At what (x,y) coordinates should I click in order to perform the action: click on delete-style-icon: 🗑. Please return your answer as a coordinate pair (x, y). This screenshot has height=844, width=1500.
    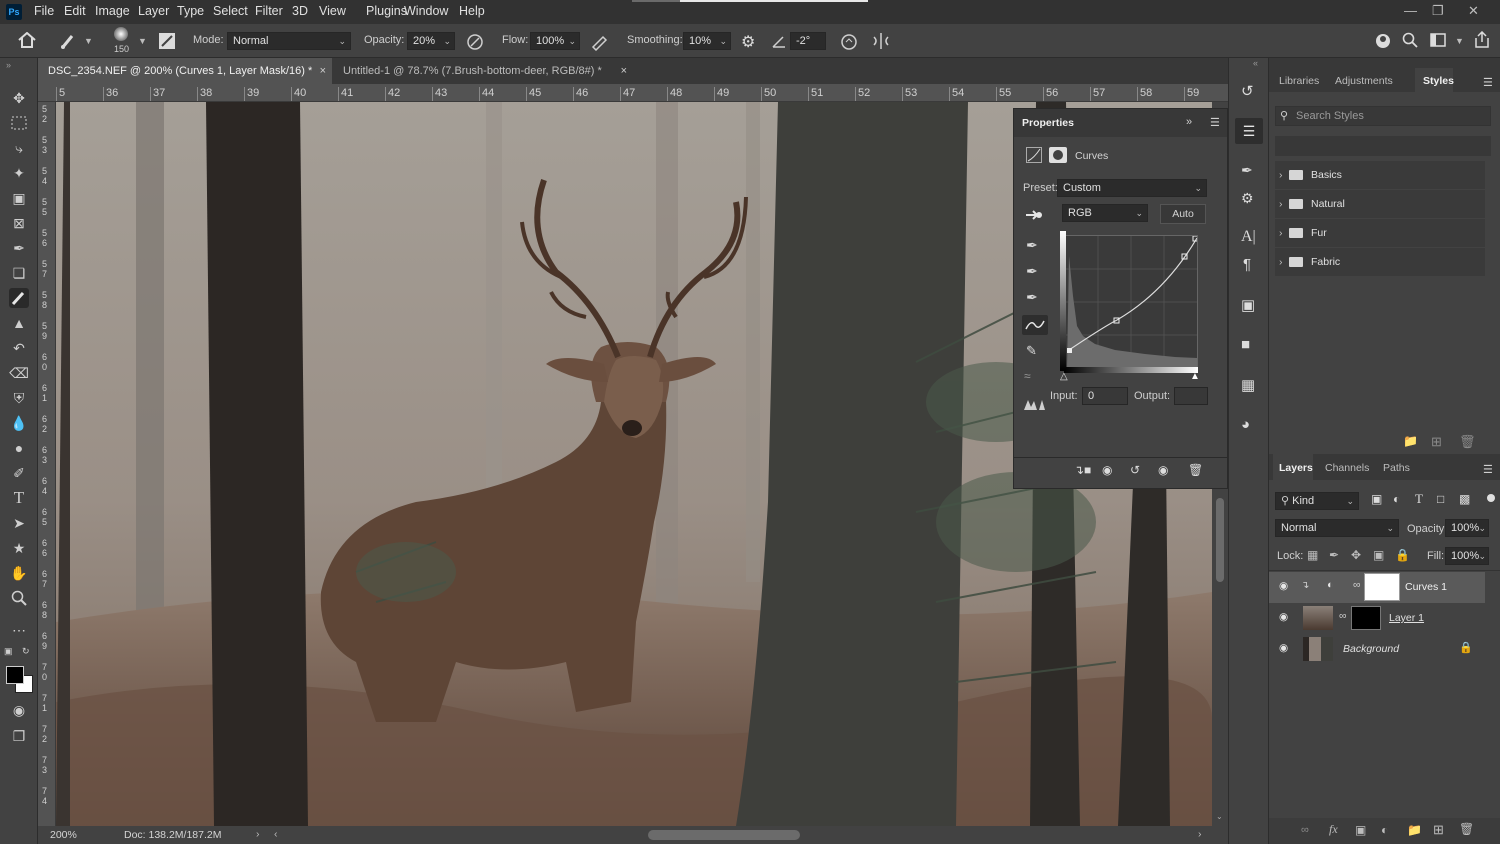
    Looking at the image, I should click on (1467, 442).